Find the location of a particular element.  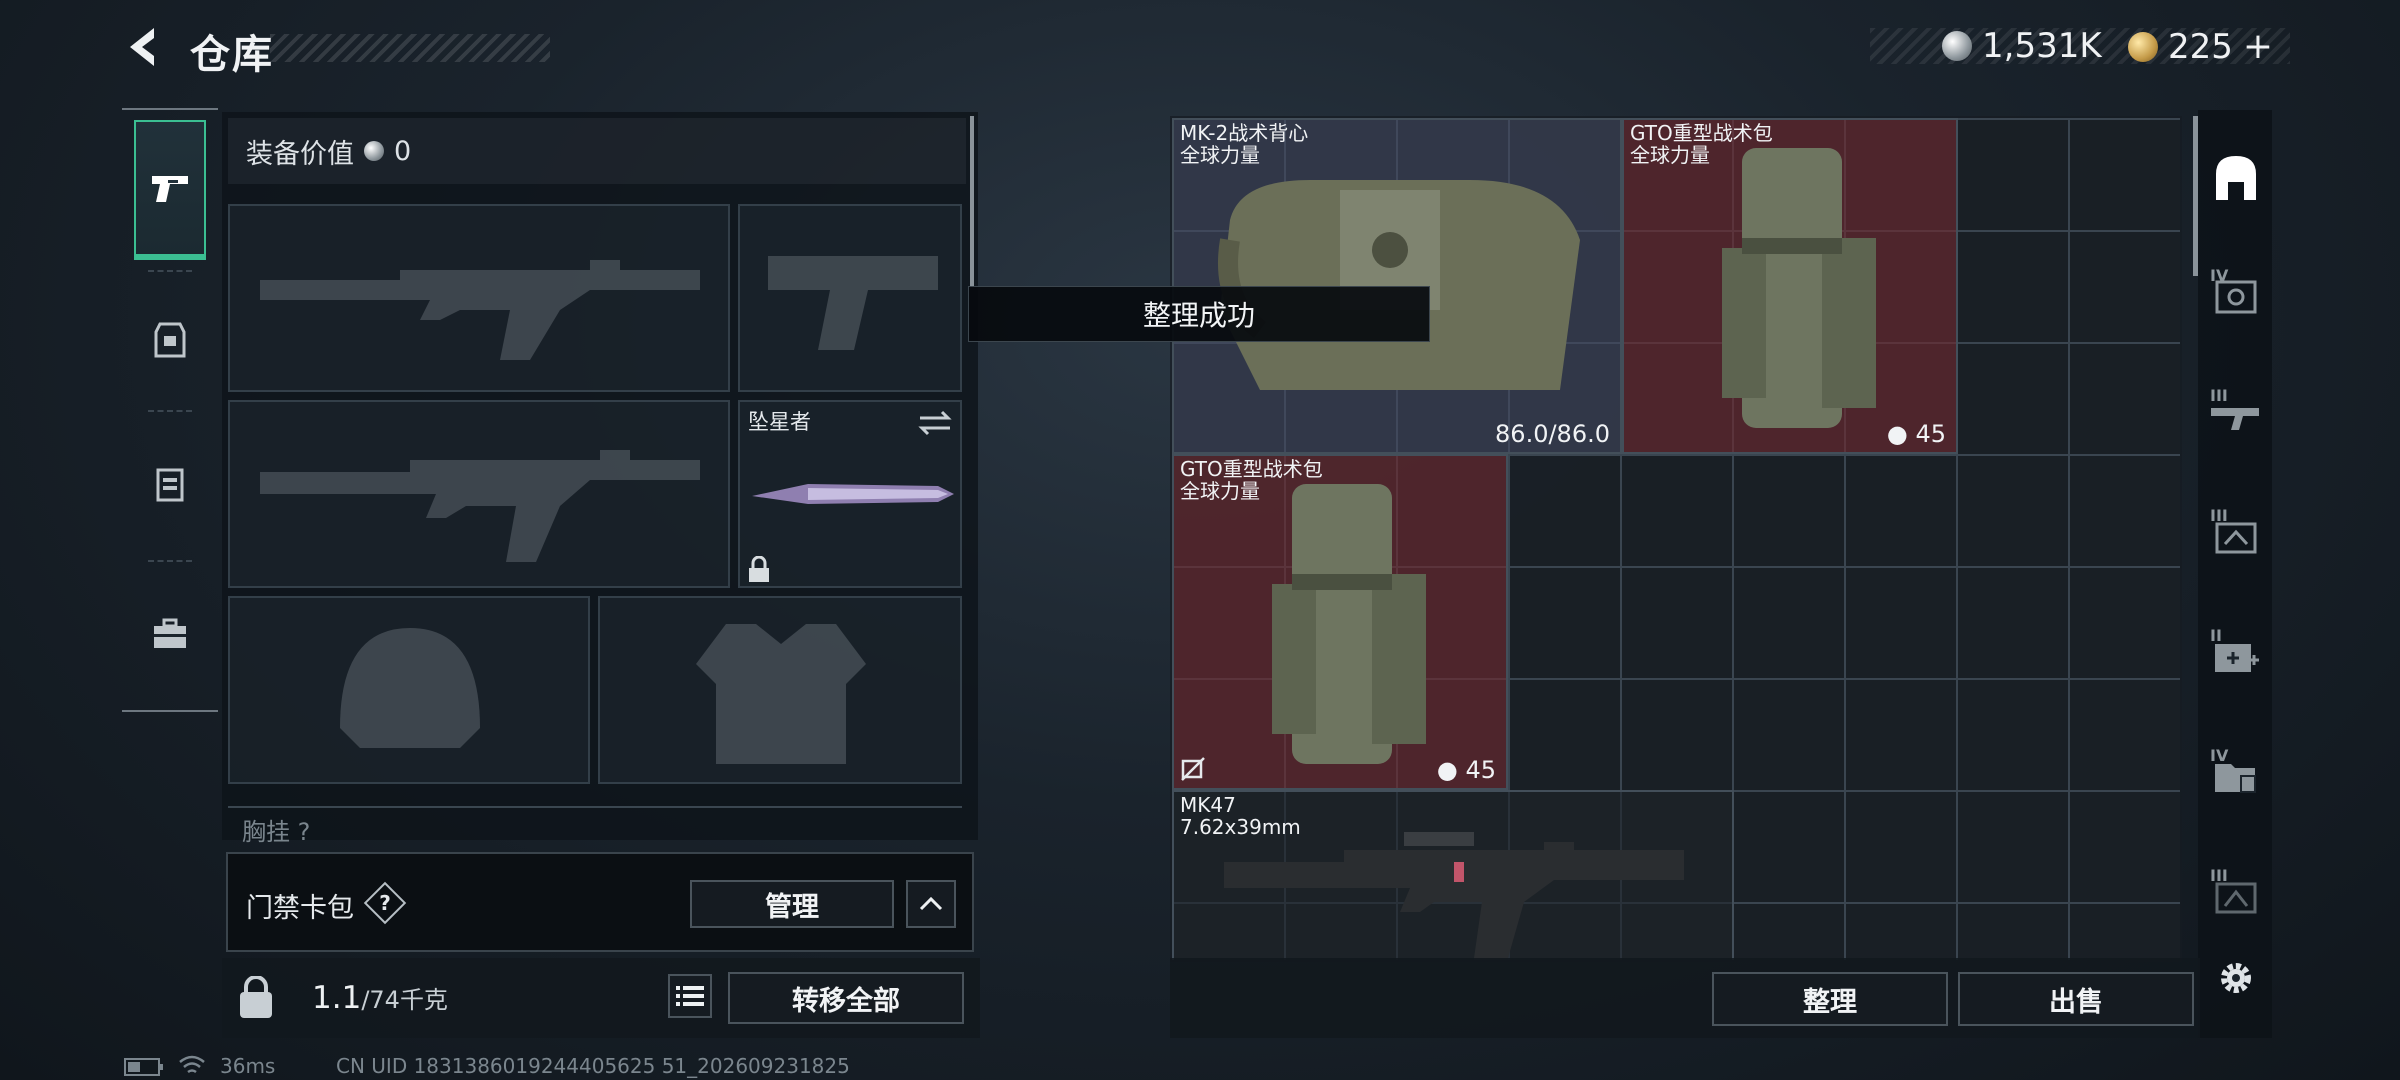

capacity-text: 1.1/74千克 is located at coordinates (380, 998).